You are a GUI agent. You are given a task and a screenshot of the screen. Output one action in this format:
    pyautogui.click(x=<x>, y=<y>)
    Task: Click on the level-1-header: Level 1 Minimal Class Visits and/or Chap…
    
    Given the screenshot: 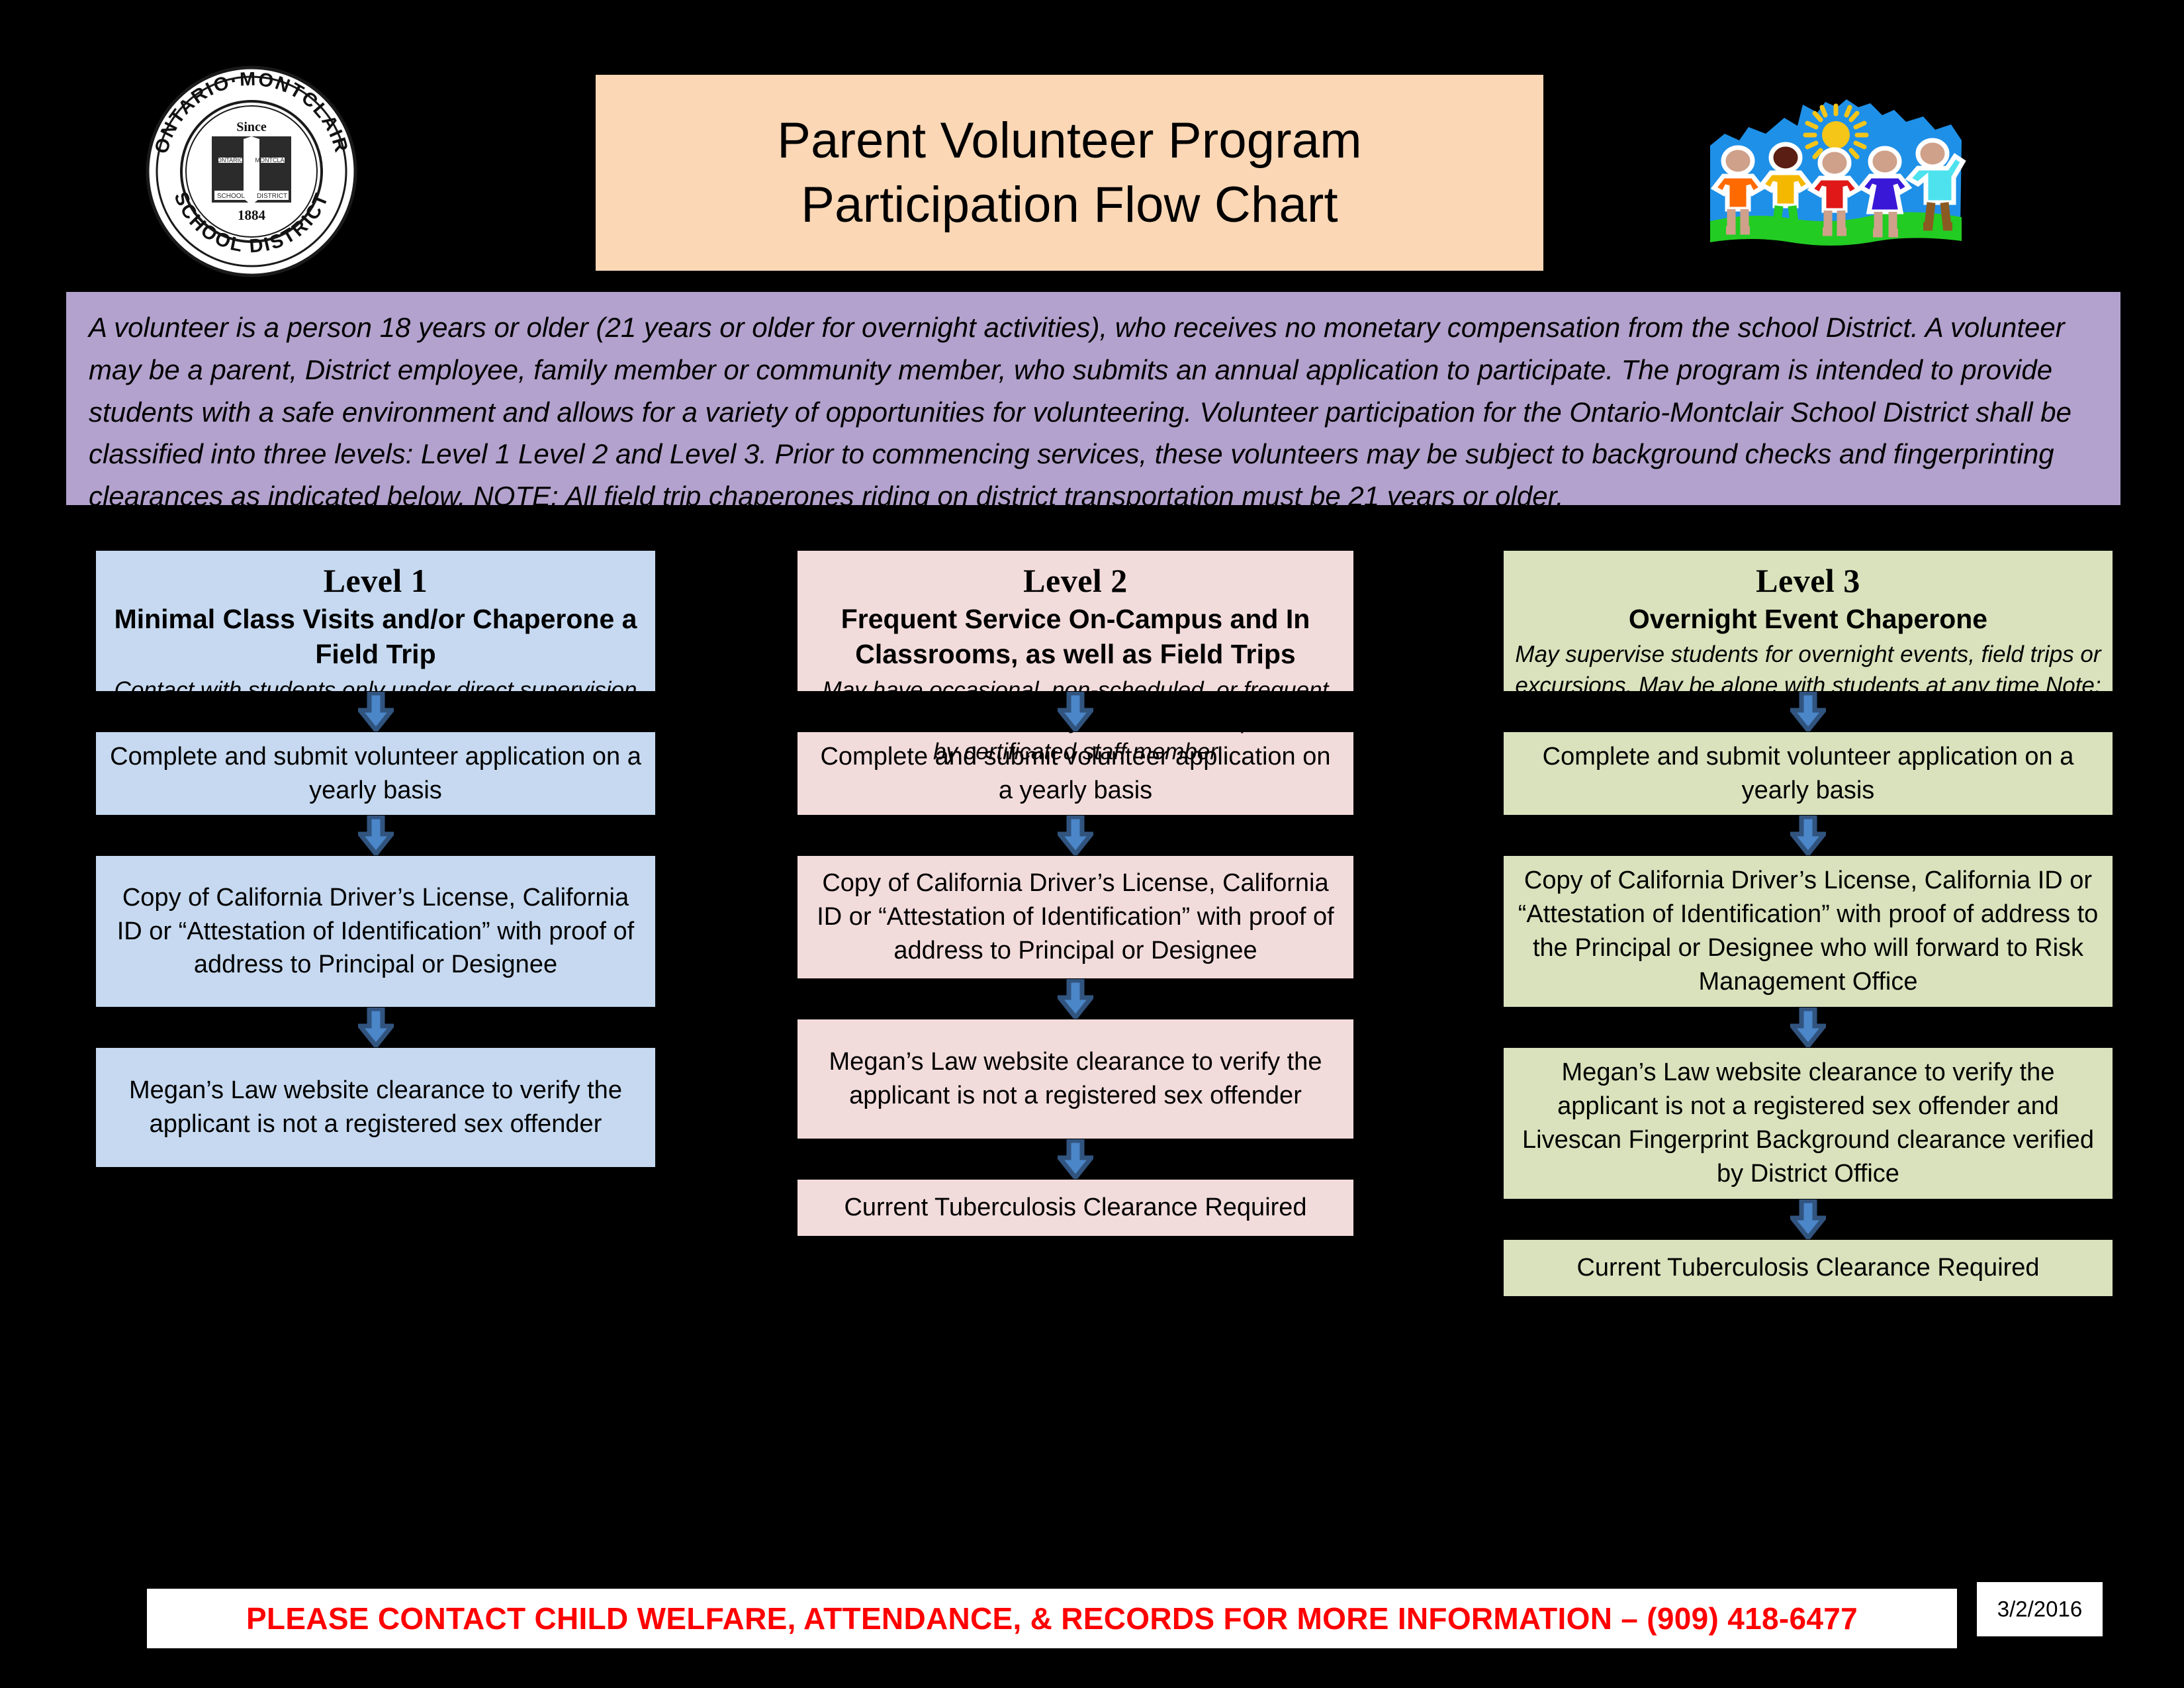 What is the action you would take?
    pyautogui.click(x=375, y=642)
    